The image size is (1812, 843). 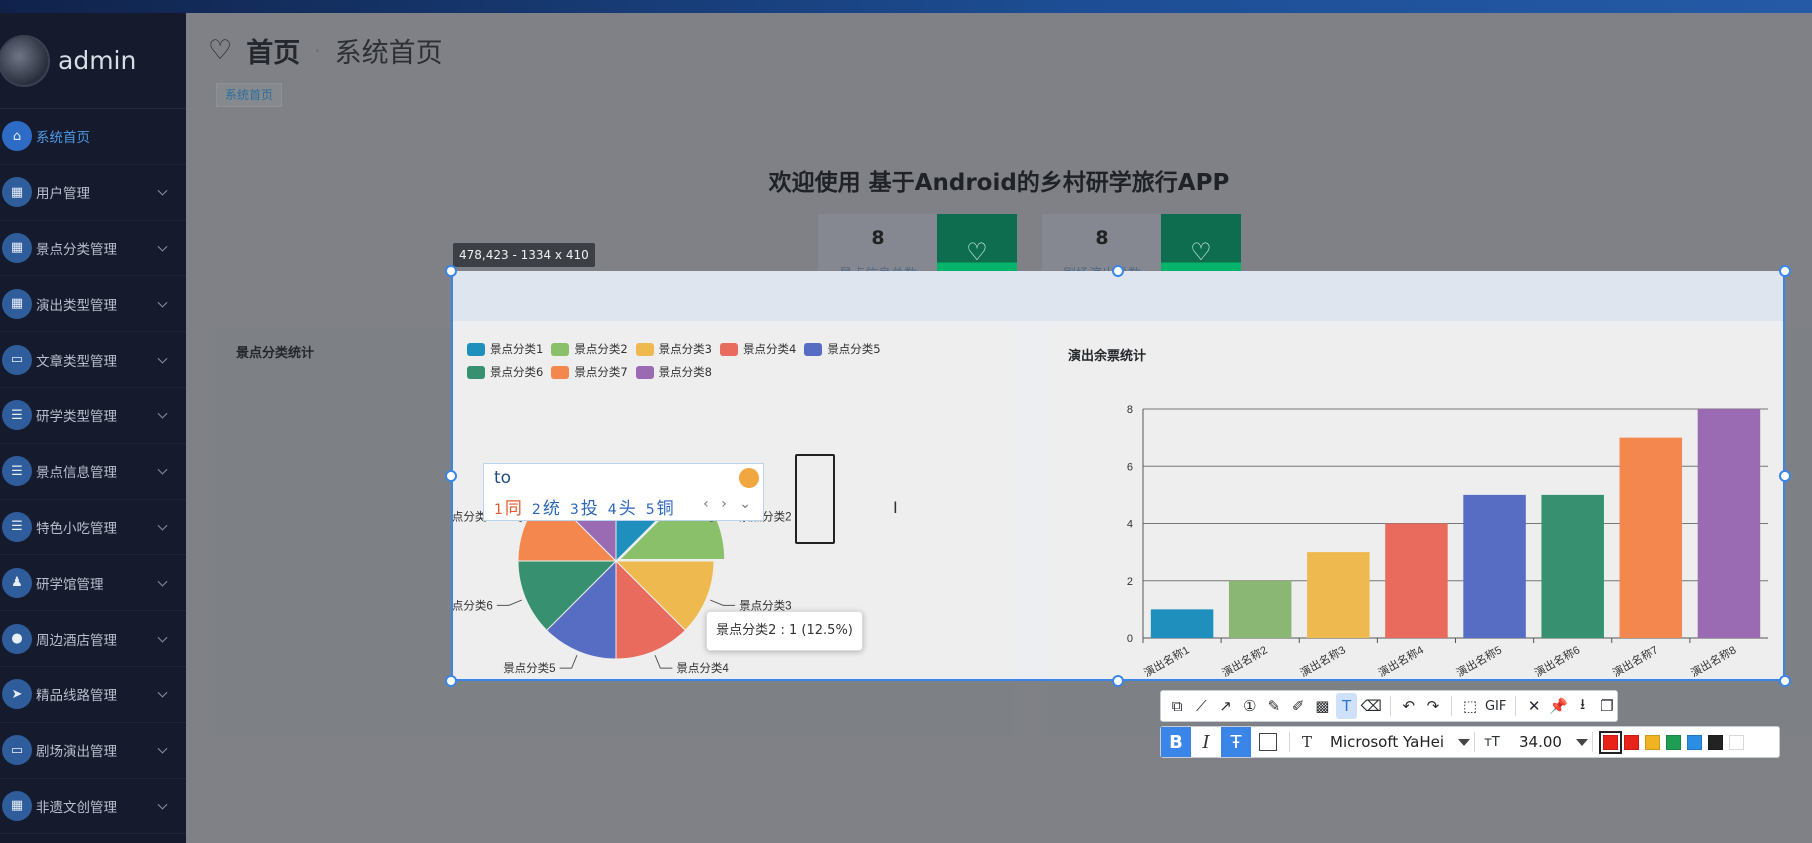 I want to click on sidebar-item-label: 特色小吃管理, so click(x=76, y=528).